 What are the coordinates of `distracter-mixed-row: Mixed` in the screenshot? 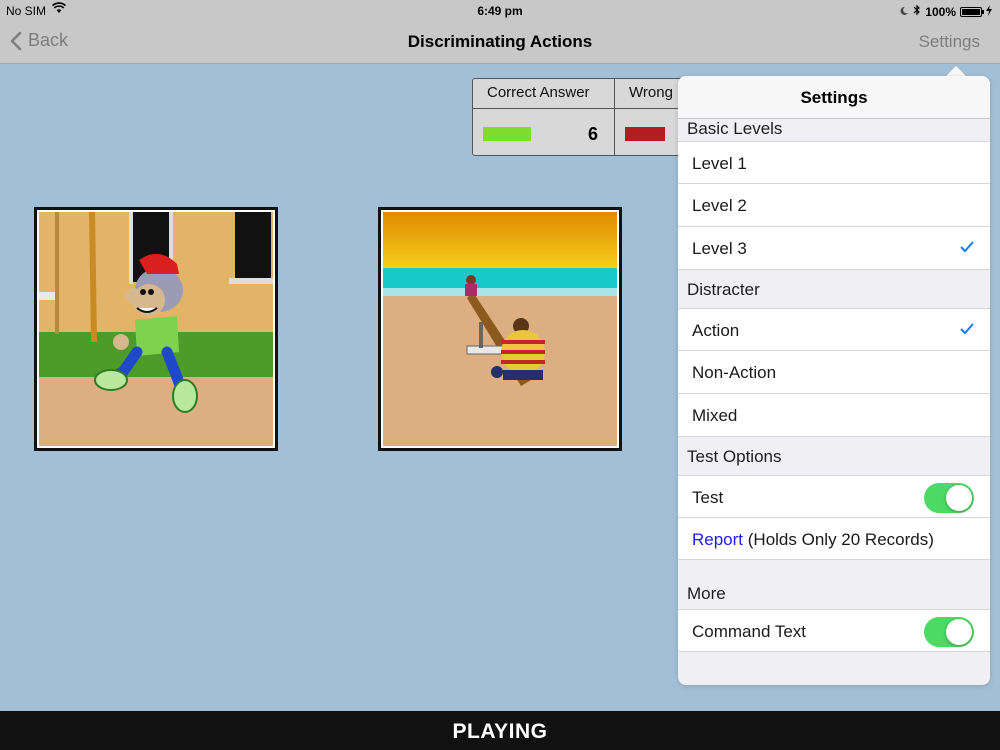 It's located at (834, 415).